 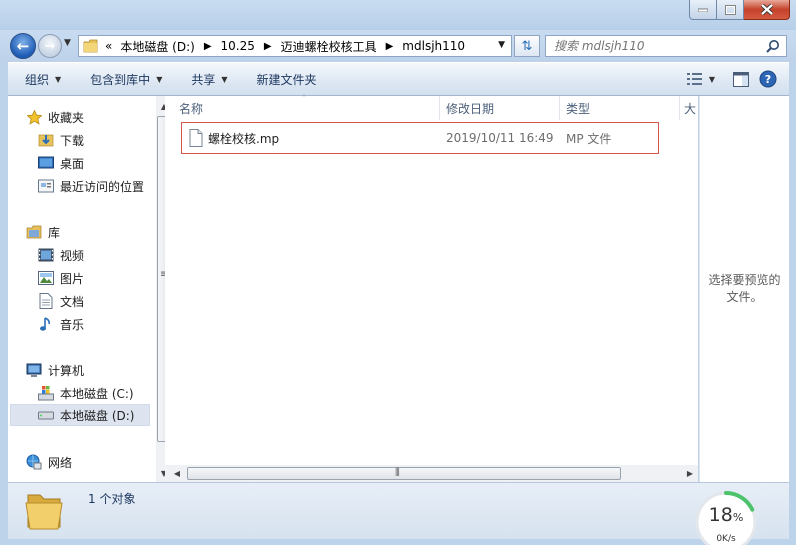 What do you see at coordinates (726, 539) in the screenshot?
I see `gauge-speed-value: 0K/s` at bounding box center [726, 539].